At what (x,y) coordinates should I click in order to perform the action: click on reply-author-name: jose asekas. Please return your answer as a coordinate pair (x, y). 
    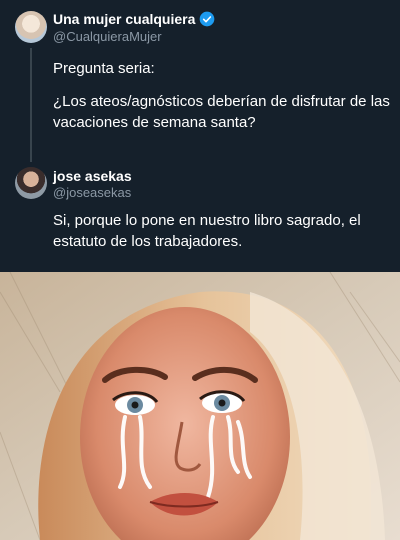
    Looking at the image, I should click on (92, 176).